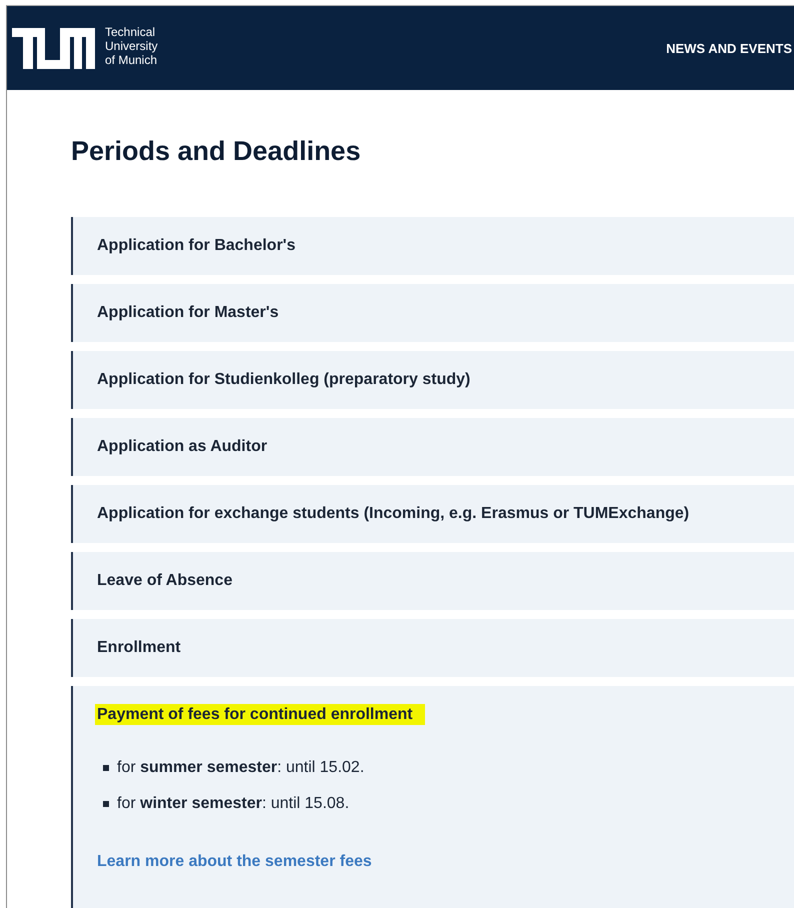  What do you see at coordinates (182, 447) in the screenshot?
I see `accordion-title: Application as Auditor` at bounding box center [182, 447].